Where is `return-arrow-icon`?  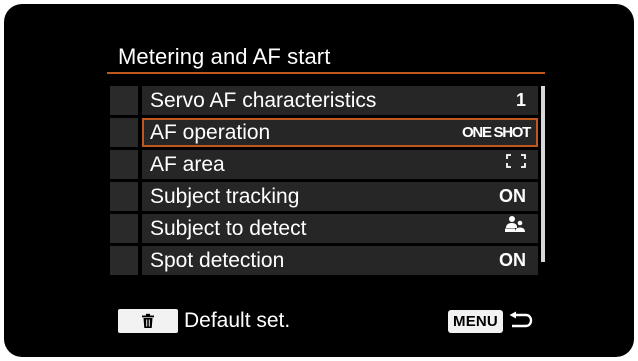 return-arrow-icon is located at coordinates (520, 321).